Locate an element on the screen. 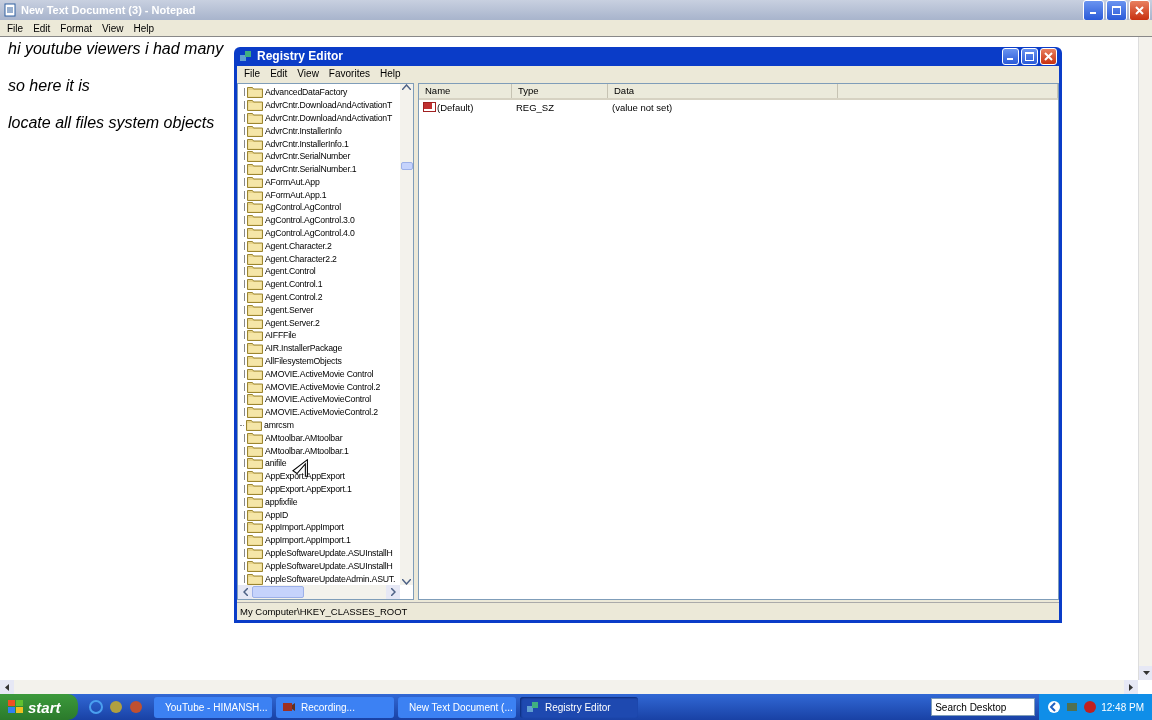 The width and height of the screenshot is (1152, 720). tree-item: AIFFFile is located at coordinates (281, 335).